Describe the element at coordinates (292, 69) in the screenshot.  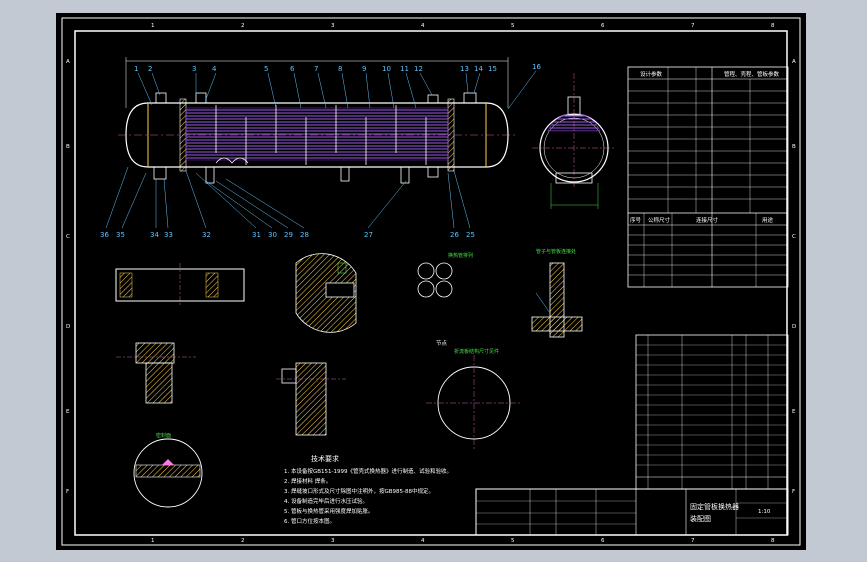
I see `callout-label: 6` at that location.